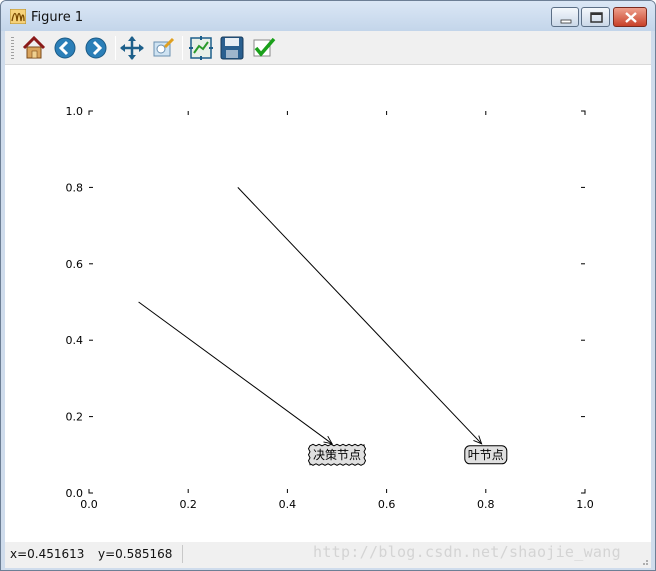 The width and height of the screenshot is (656, 571). I want to click on title-bar: Figure 1, so click(328, 16).